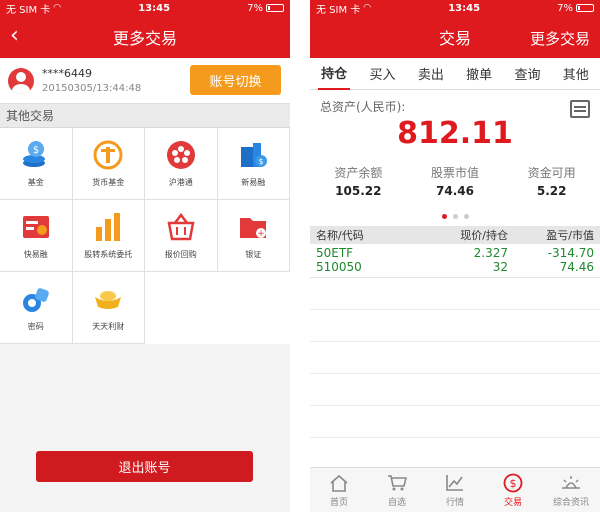 The height and width of the screenshot is (512, 600). What do you see at coordinates (253, 182) in the screenshot?
I see `grid-item-label: 新易融` at bounding box center [253, 182].